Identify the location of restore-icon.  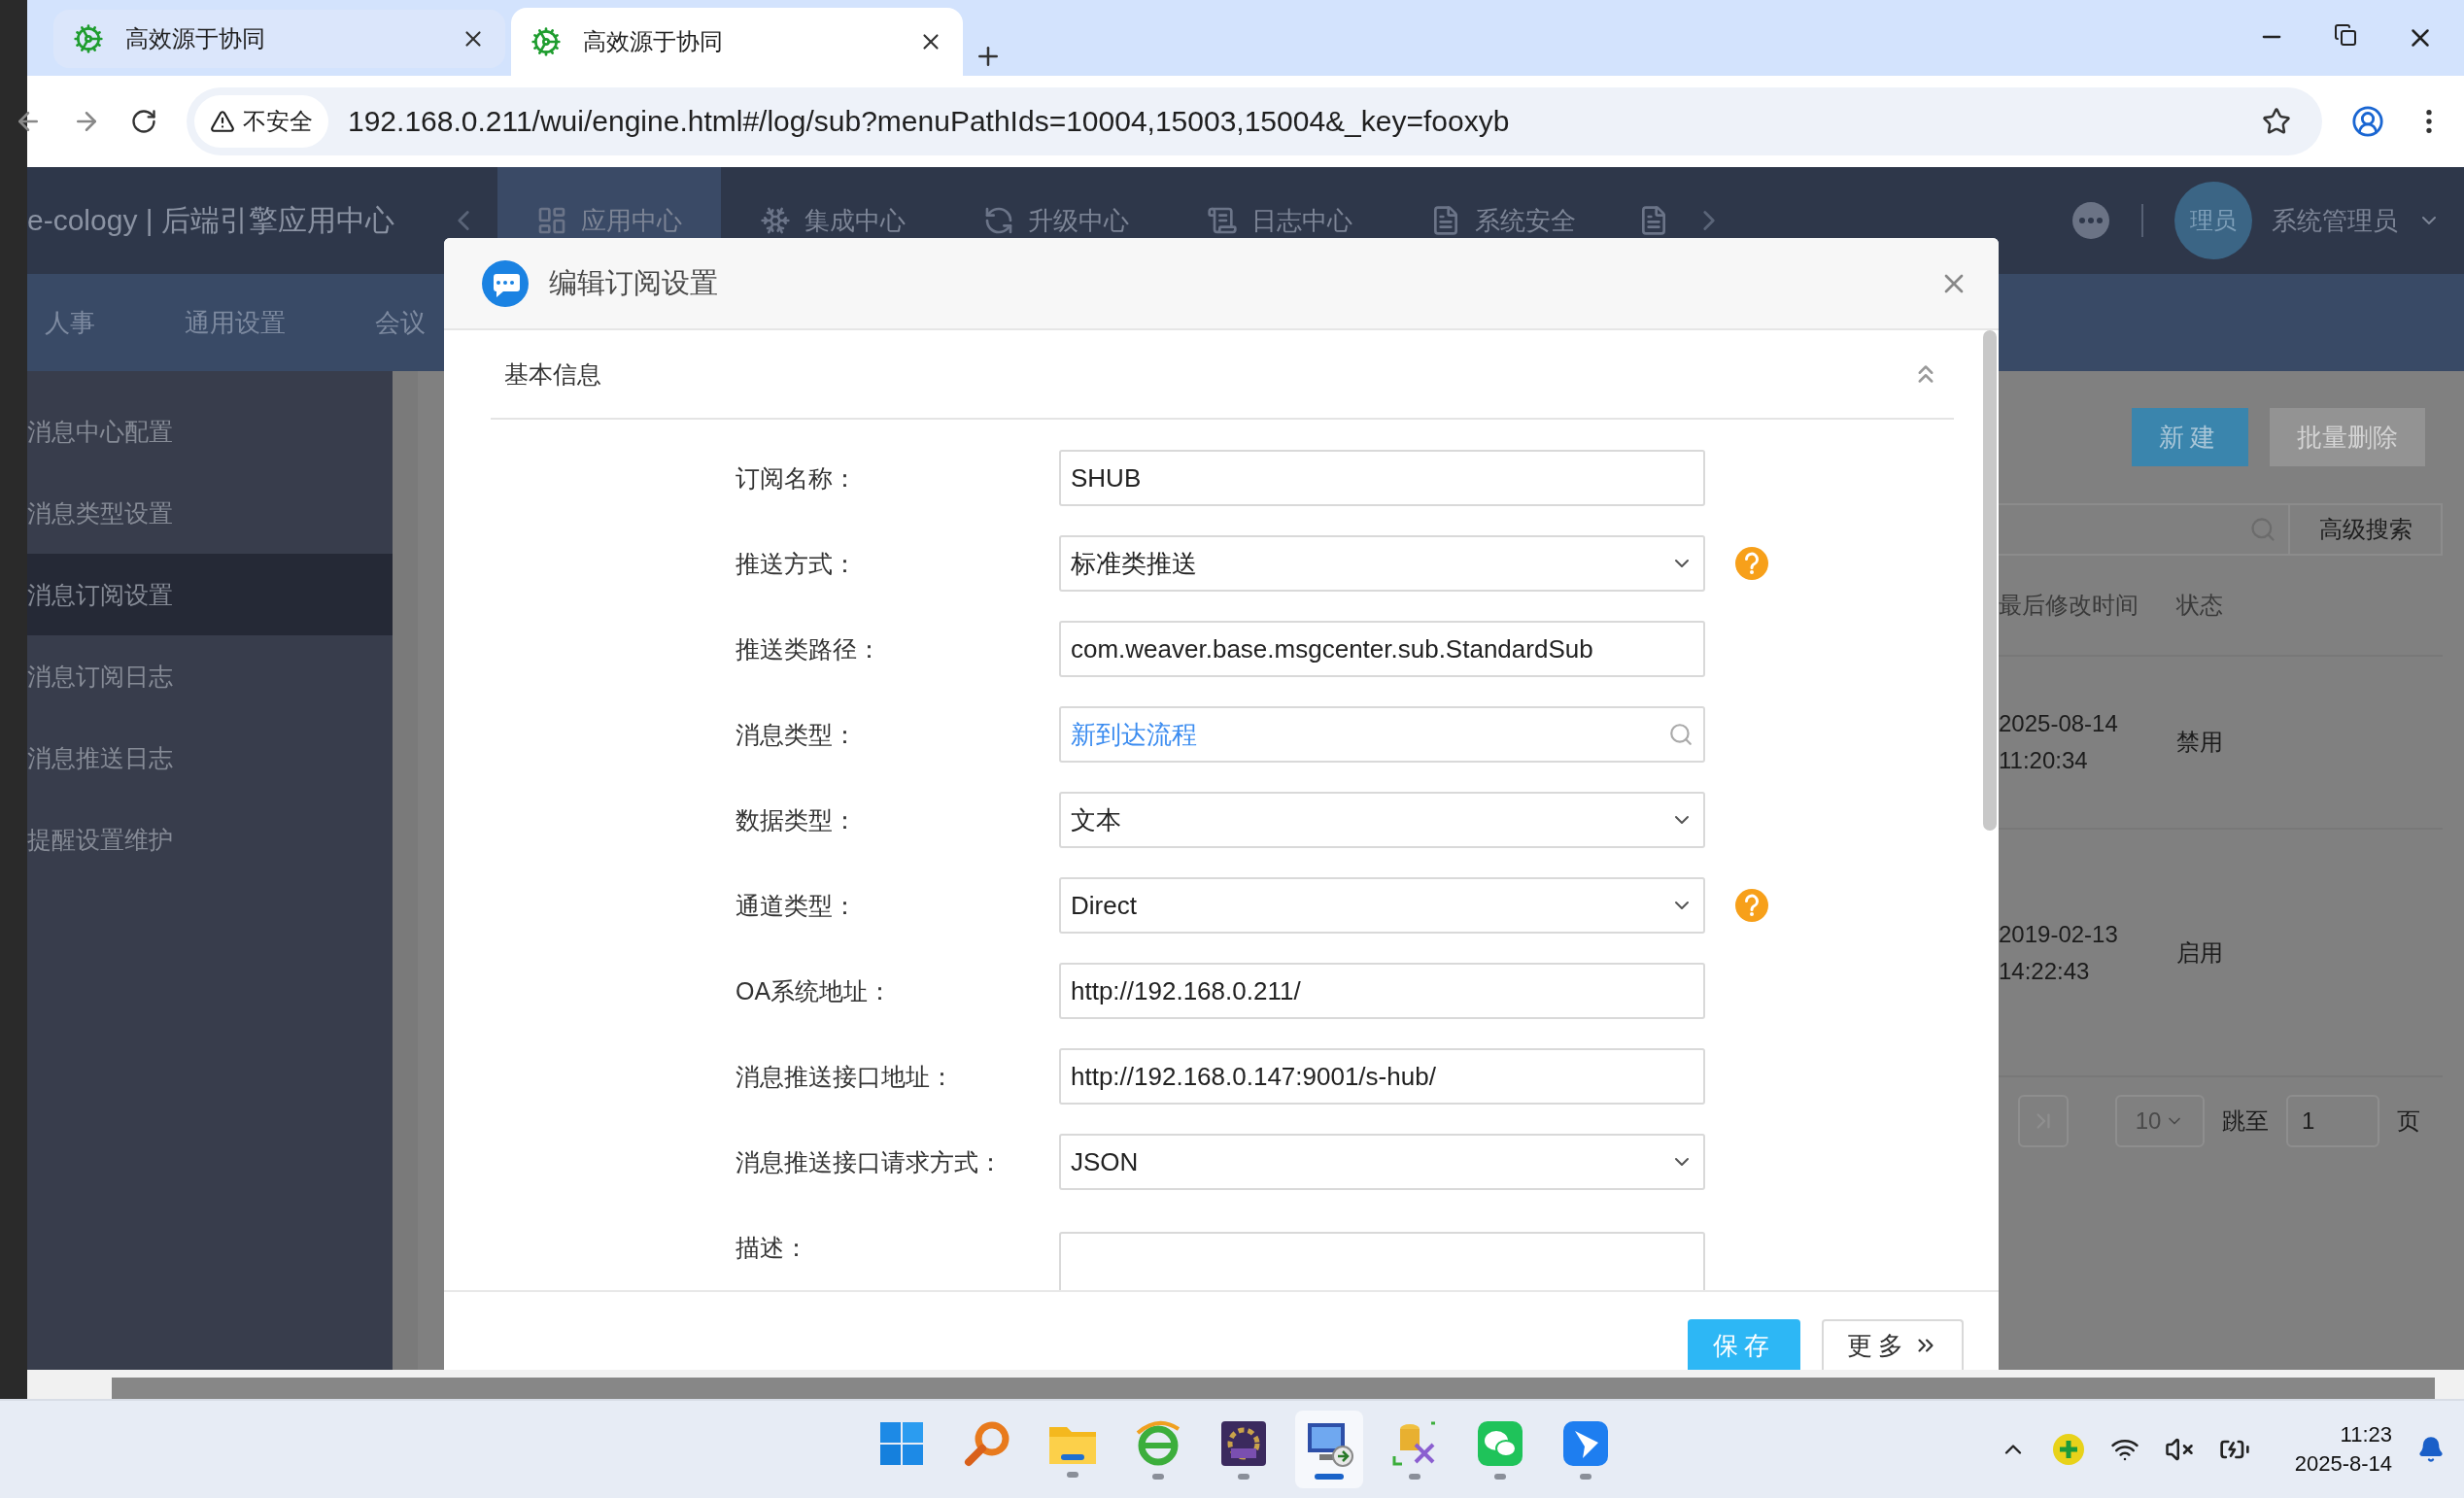
(2345, 35).